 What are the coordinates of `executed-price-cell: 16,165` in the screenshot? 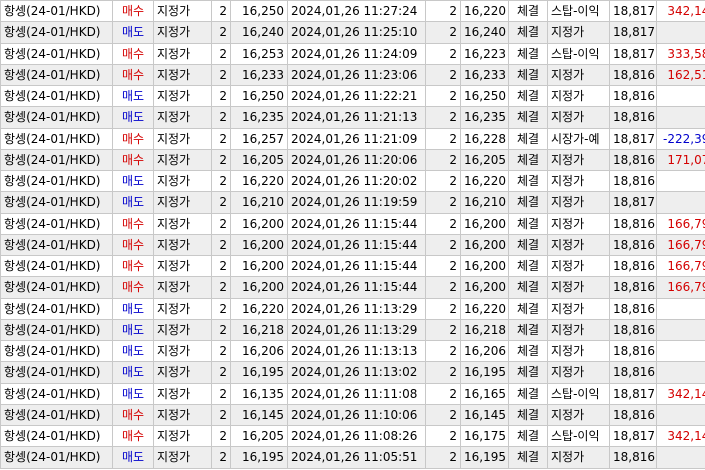 It's located at (484, 393).